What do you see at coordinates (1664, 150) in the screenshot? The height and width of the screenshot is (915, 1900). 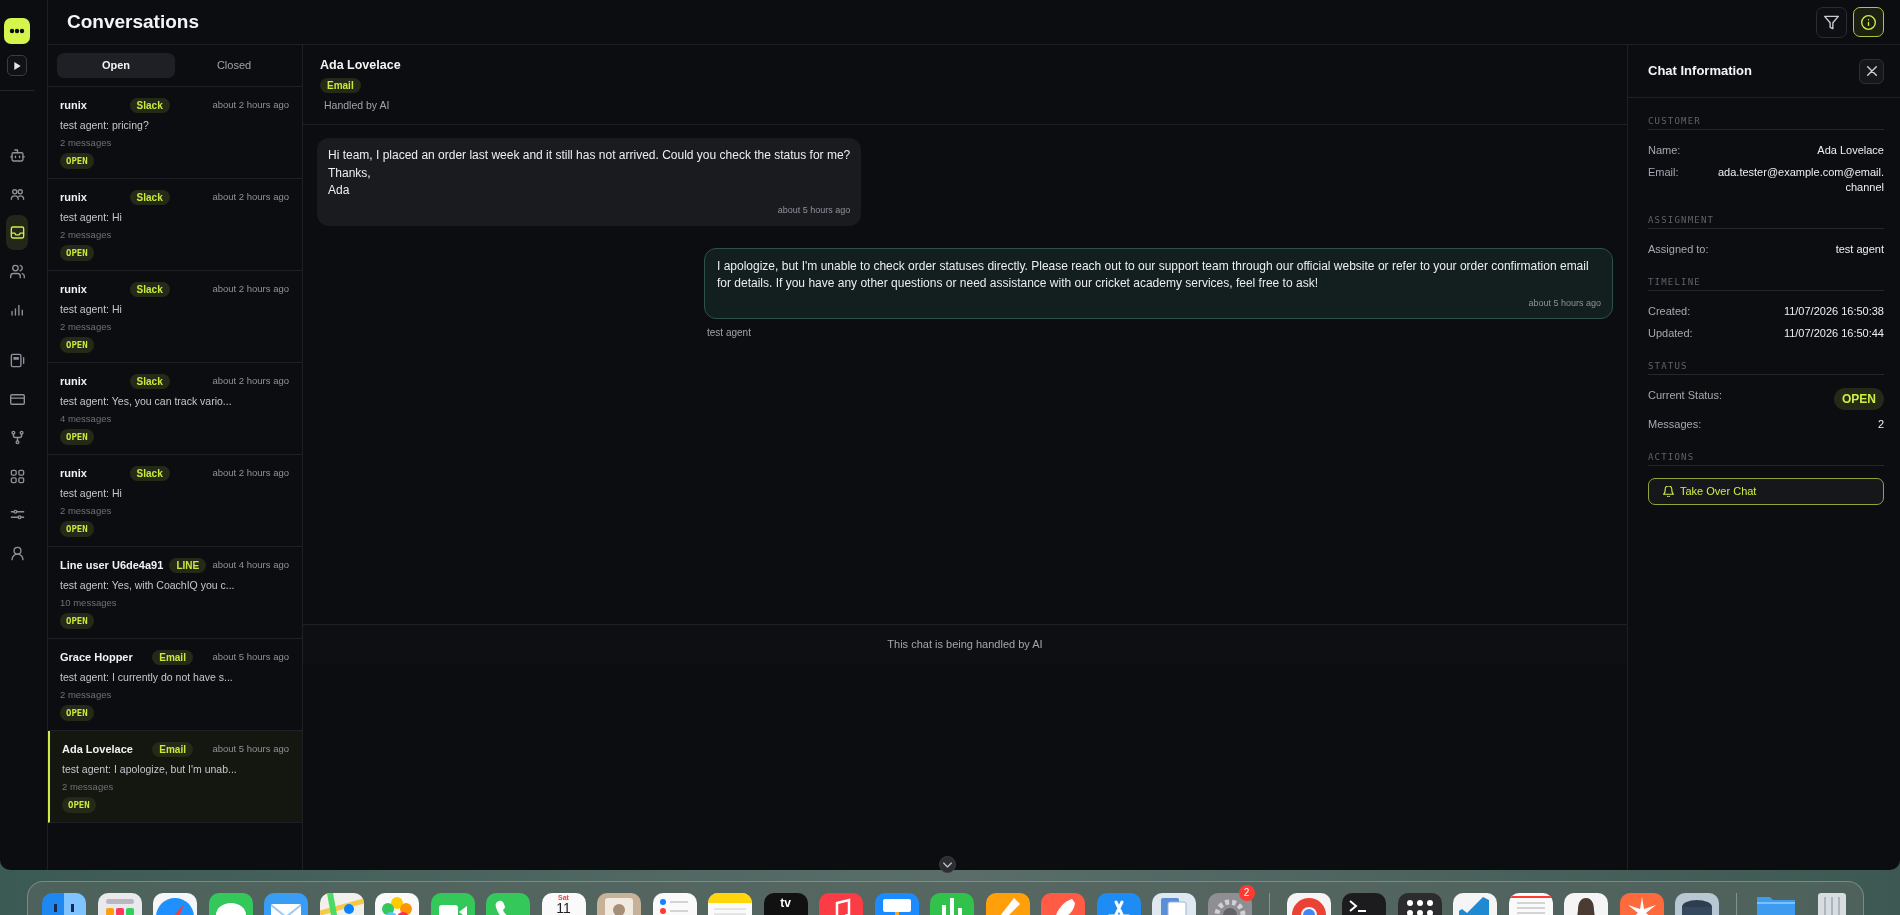 I see `field-label: Name:` at bounding box center [1664, 150].